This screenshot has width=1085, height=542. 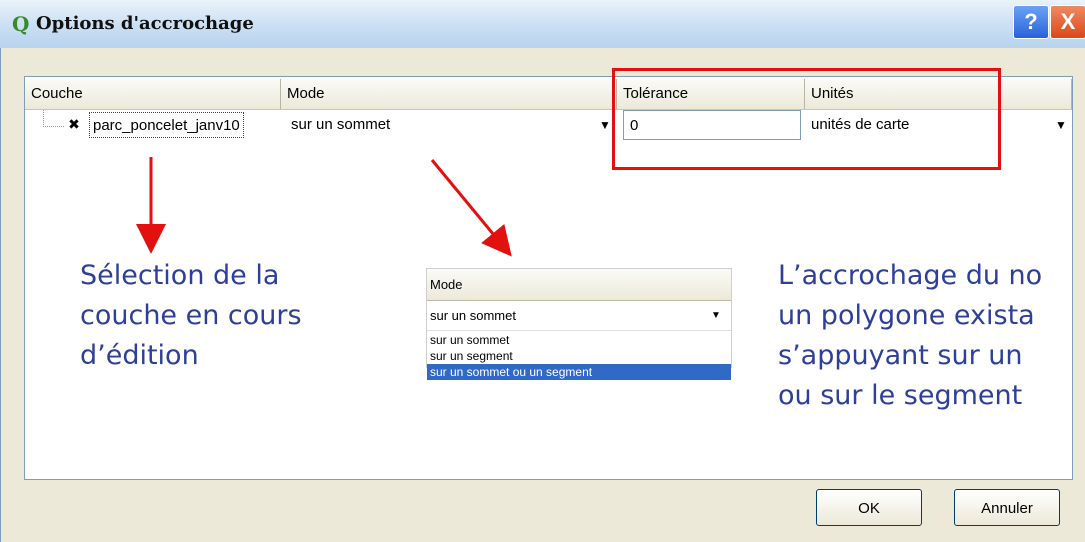 I want to click on inset-mode-select: sur un sommet ▼, so click(x=579, y=316).